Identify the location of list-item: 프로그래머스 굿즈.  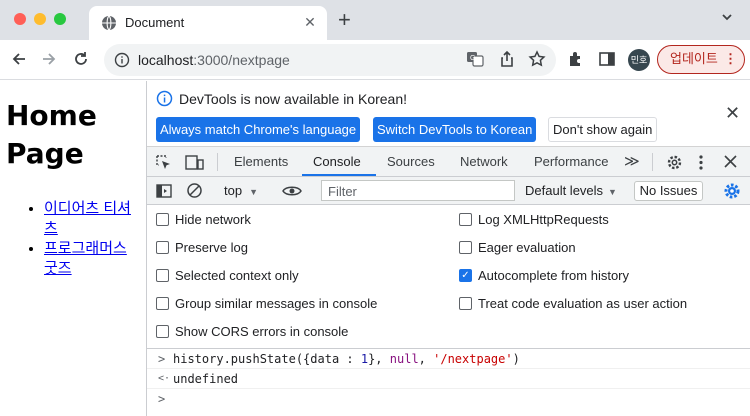
(94, 259).